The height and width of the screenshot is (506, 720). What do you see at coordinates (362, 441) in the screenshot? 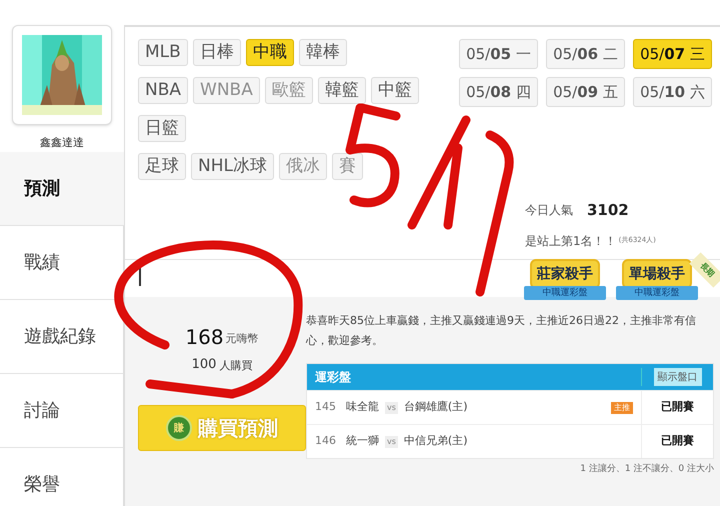
I see `away-team: 統一獅` at bounding box center [362, 441].